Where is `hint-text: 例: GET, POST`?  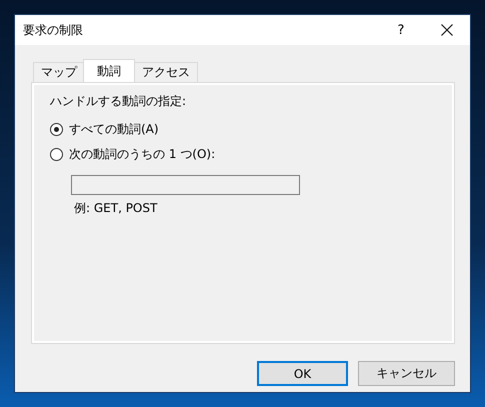 hint-text: 例: GET, POST is located at coordinates (116, 208).